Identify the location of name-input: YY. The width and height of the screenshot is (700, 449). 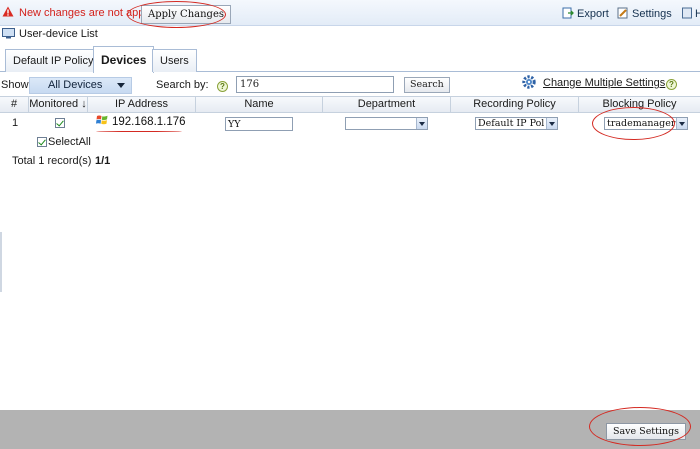
(259, 124).